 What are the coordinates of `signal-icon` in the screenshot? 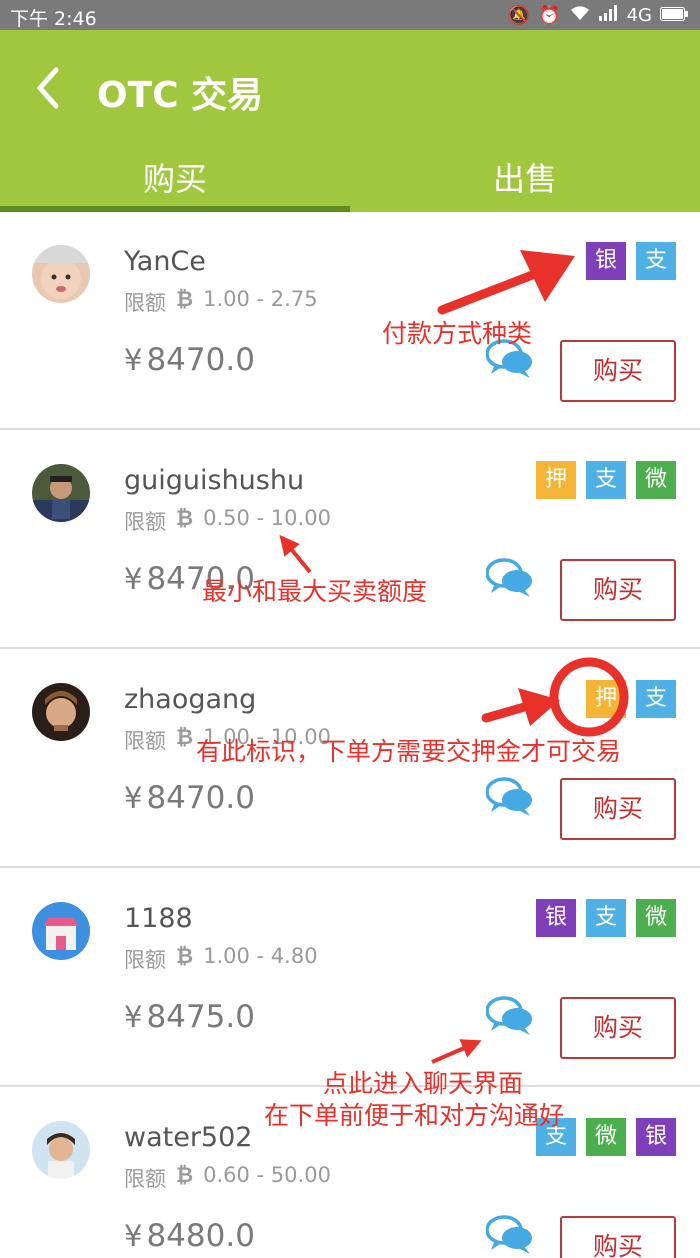 It's located at (608, 15).